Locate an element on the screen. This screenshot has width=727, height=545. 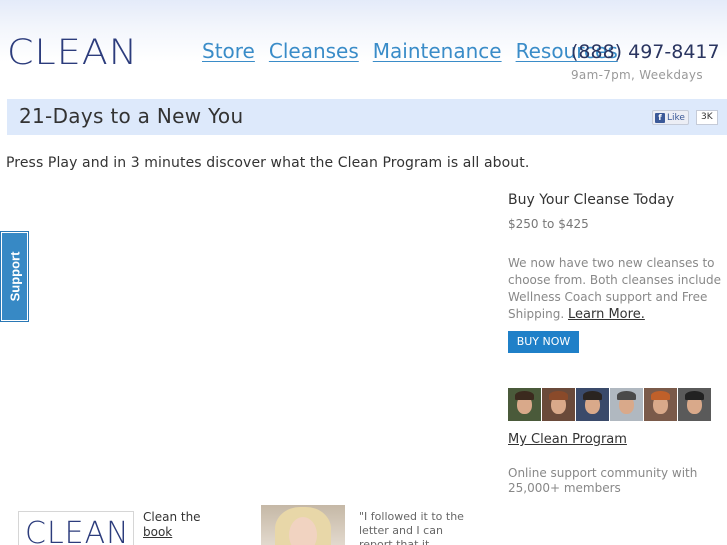
book-link: book is located at coordinates (172, 532).